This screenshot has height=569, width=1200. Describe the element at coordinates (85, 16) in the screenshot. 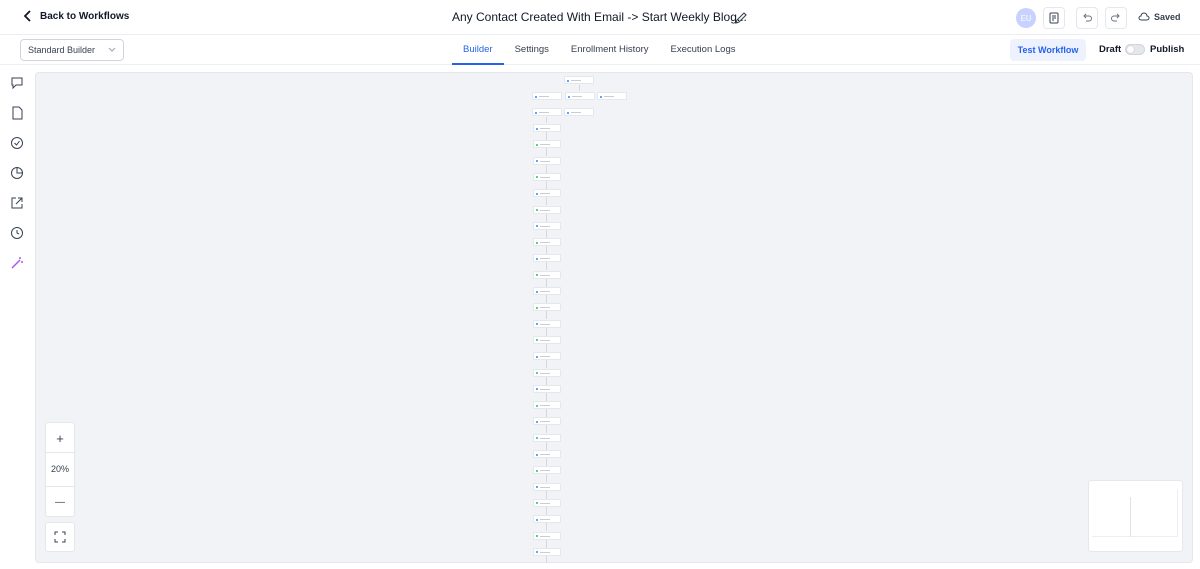

I see `back-label: Back to Workflows` at that location.